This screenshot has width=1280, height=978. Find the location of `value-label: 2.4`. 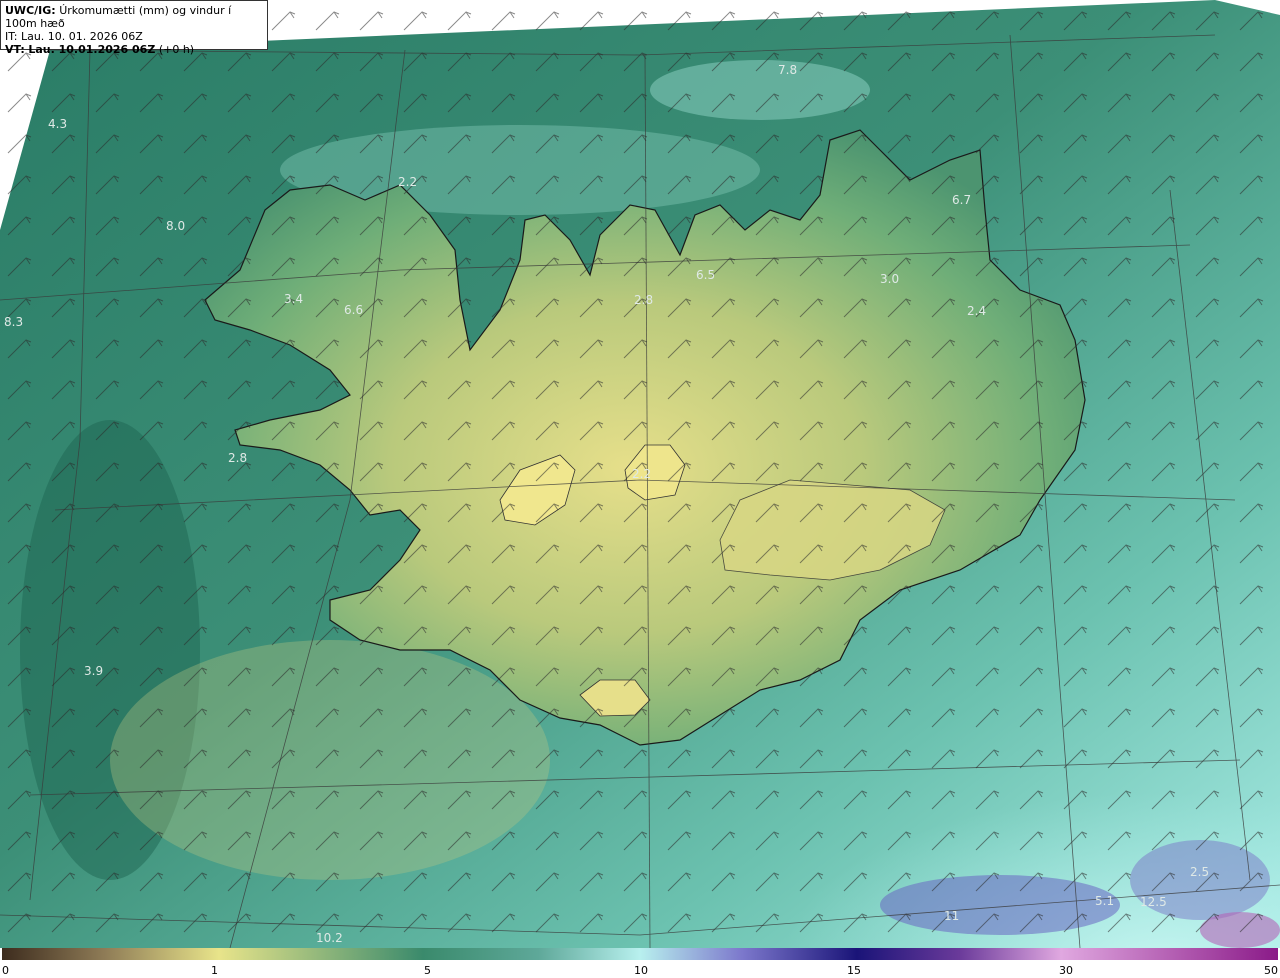

value-label: 2.4 is located at coordinates (976, 311).